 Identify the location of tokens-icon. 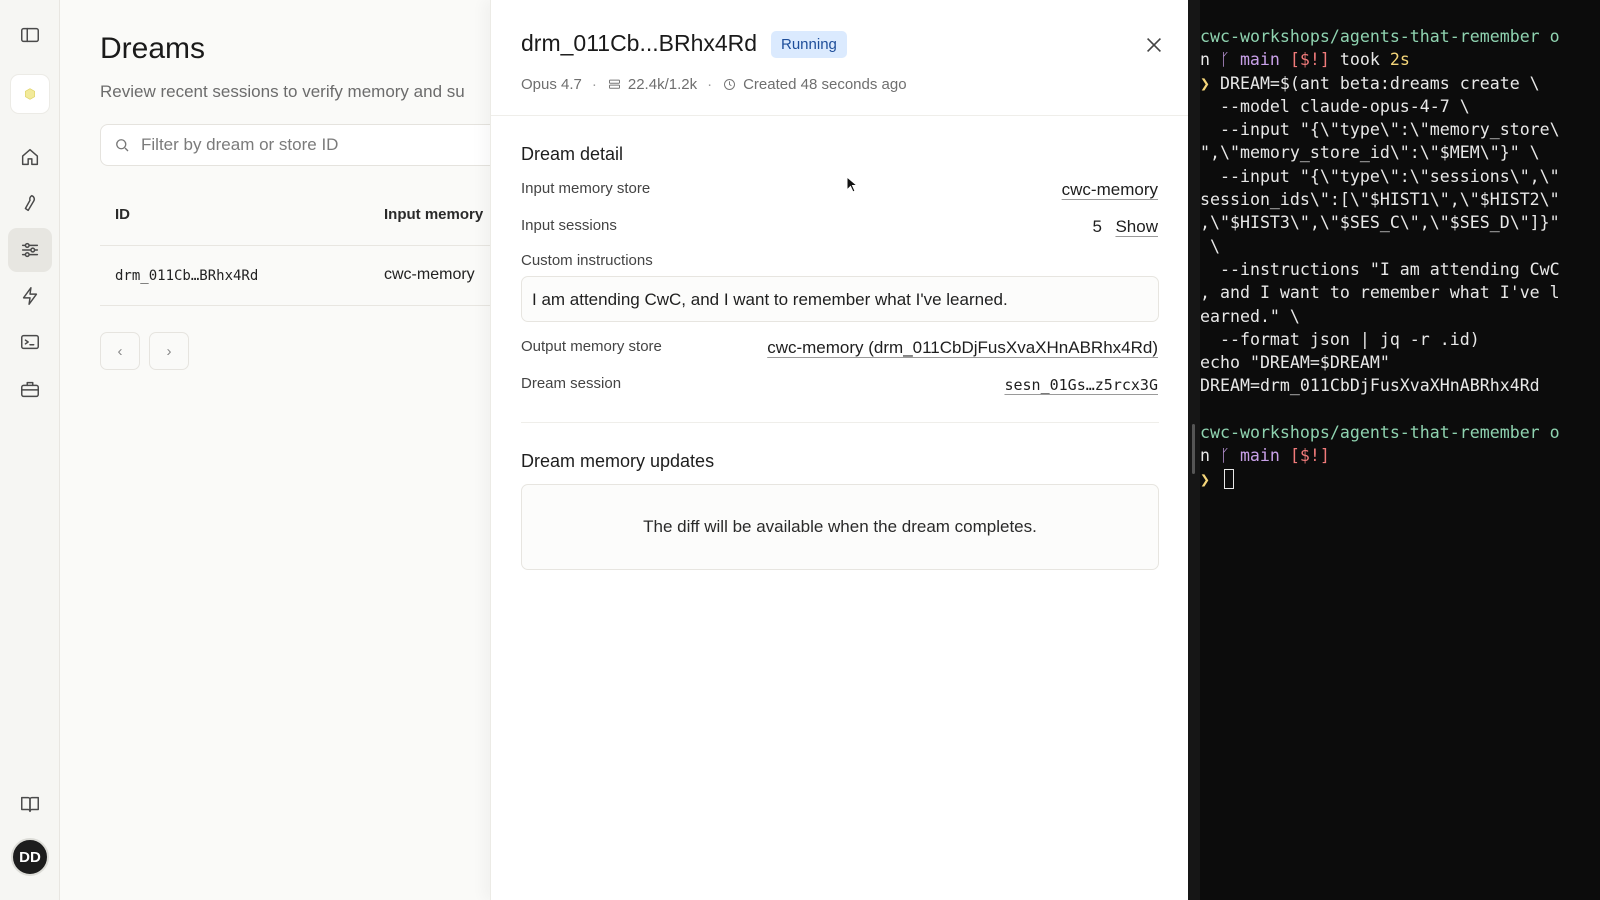
(614, 84).